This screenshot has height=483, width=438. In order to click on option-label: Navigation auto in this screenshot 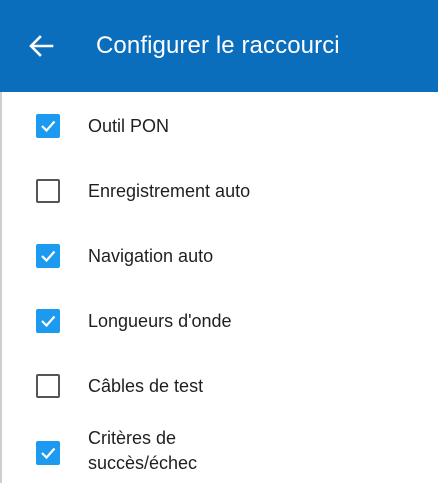, I will do `click(151, 256)`.